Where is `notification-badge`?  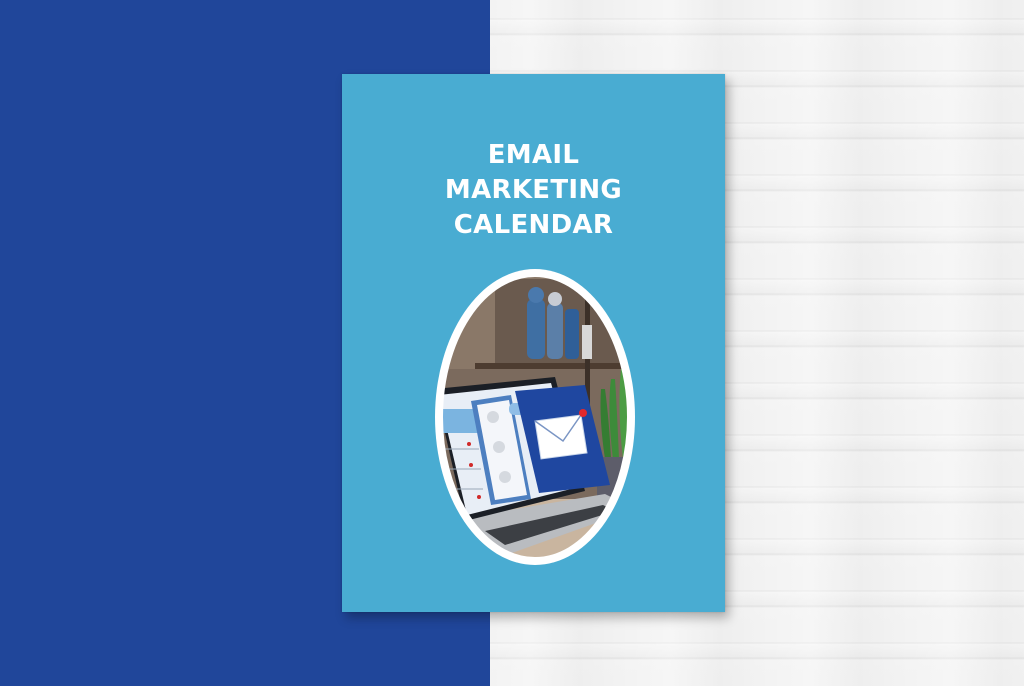 notification-badge is located at coordinates (583, 413).